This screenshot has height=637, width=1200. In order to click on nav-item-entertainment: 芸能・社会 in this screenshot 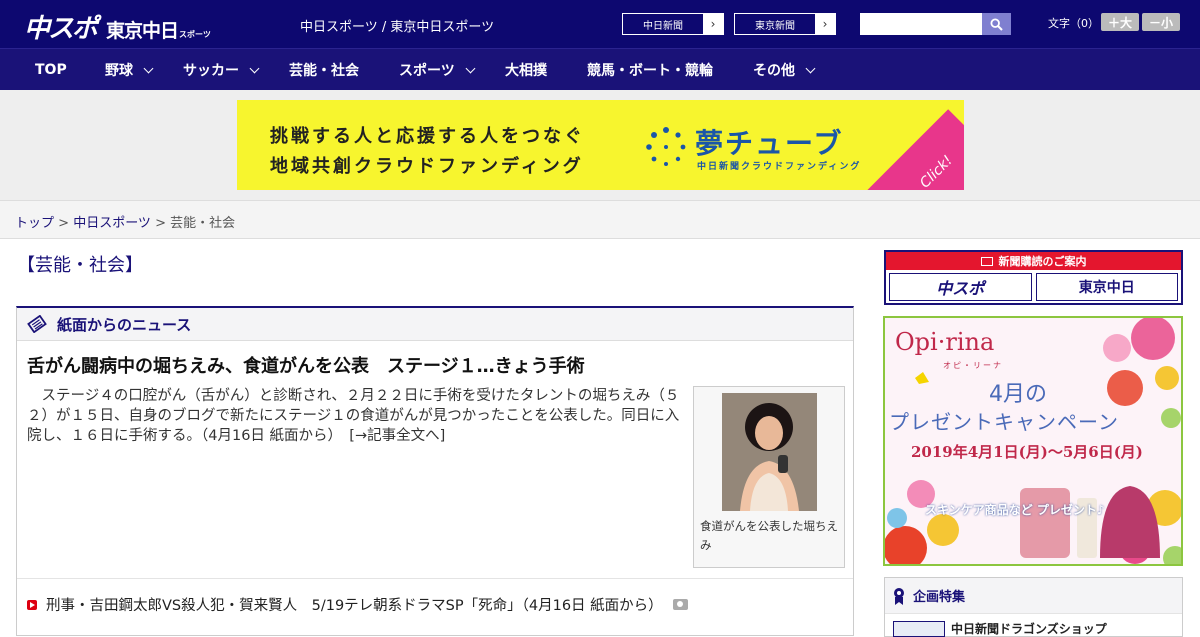, I will do `click(324, 70)`.